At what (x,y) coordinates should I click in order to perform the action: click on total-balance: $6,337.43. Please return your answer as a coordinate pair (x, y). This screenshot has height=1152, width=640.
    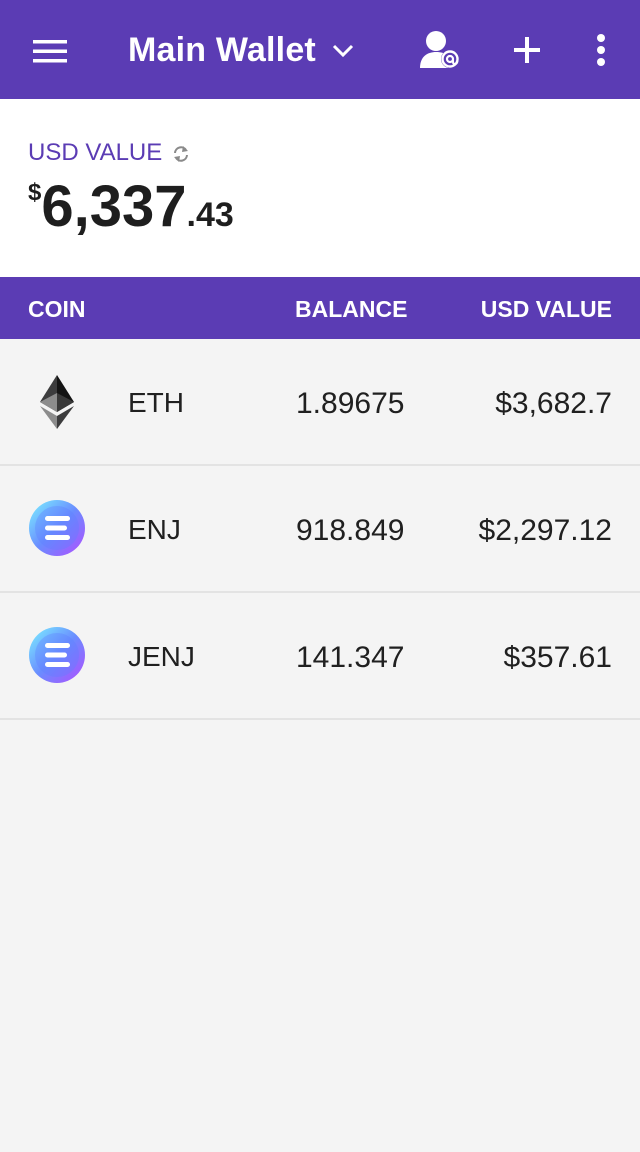
    Looking at the image, I should click on (131, 207).